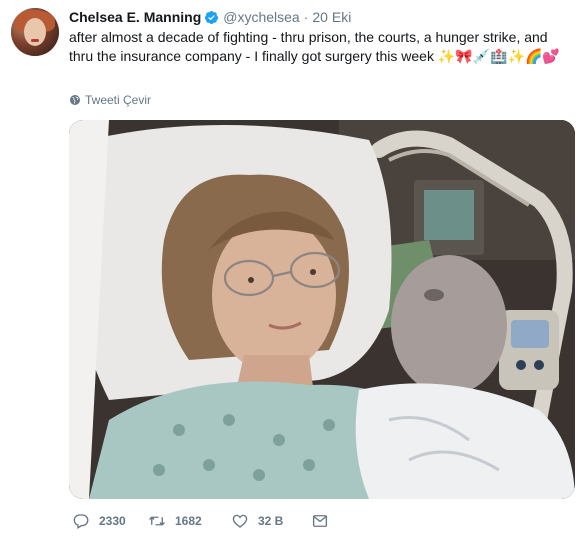  I want to click on direct-message-icon, so click(320, 521).